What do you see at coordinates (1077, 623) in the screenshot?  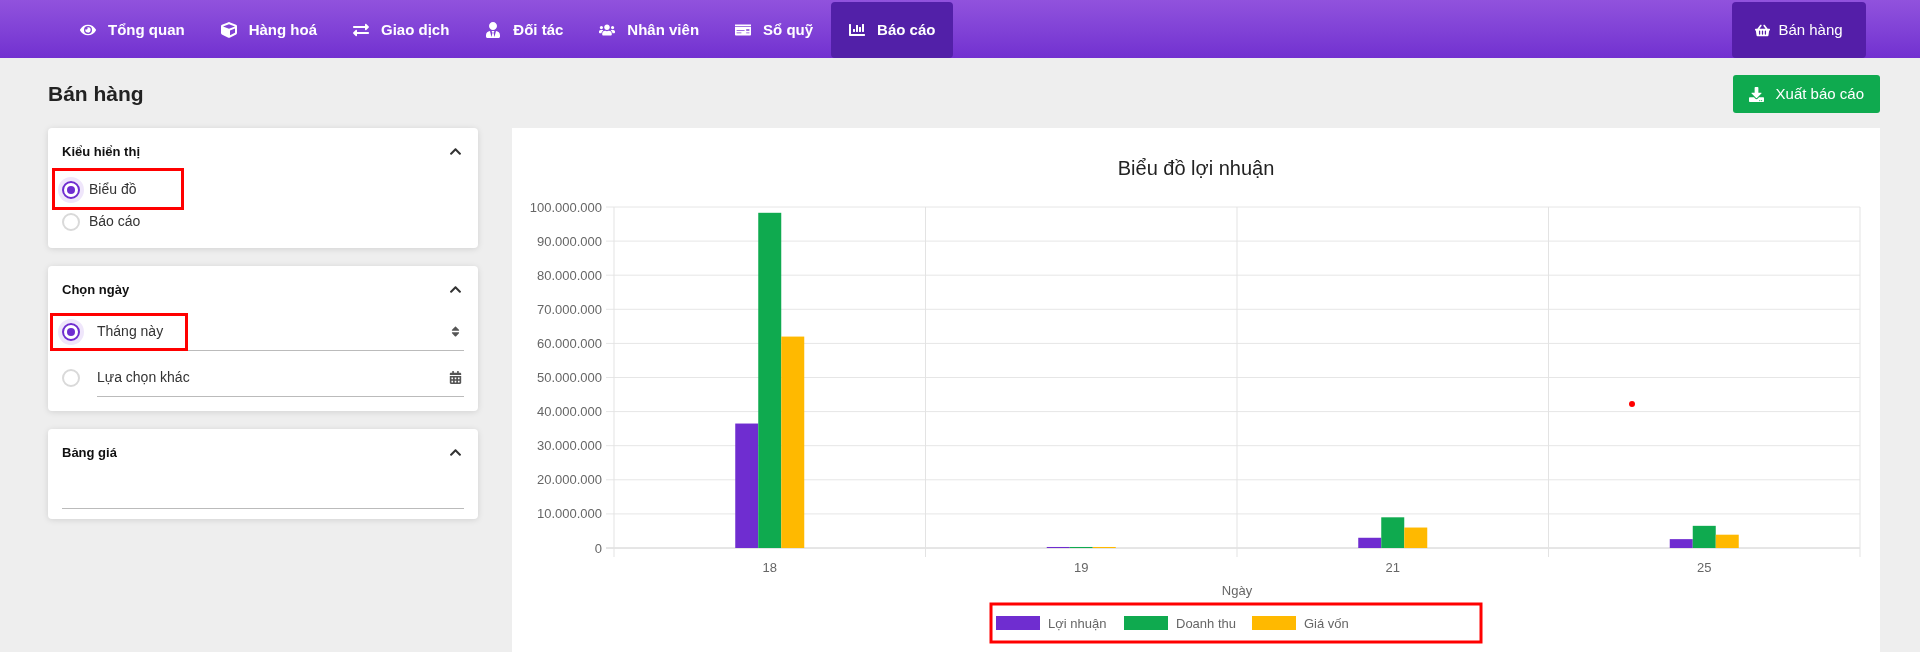 I see `legend-label: Lợi nhuận` at bounding box center [1077, 623].